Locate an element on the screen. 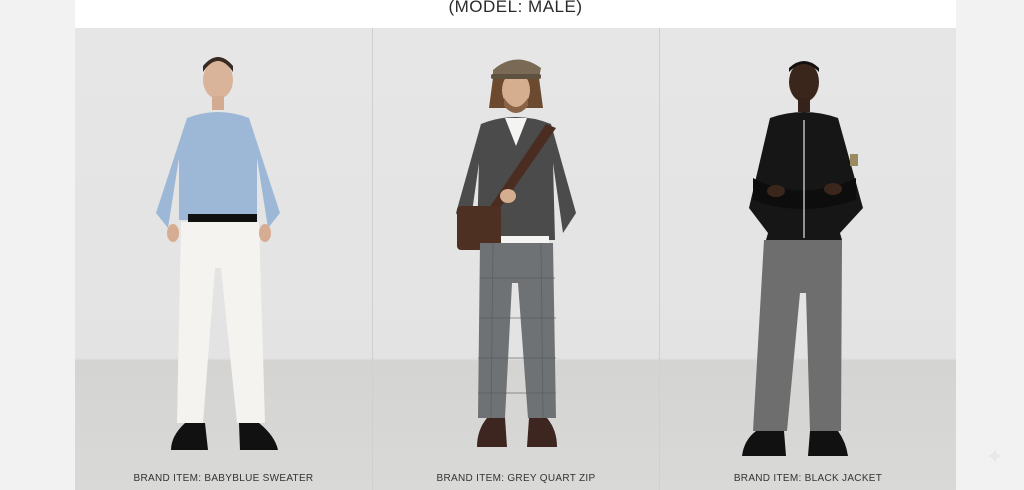 This screenshot has width=1024, height=490. model-photo-black-jacket is located at coordinates (802, 258).